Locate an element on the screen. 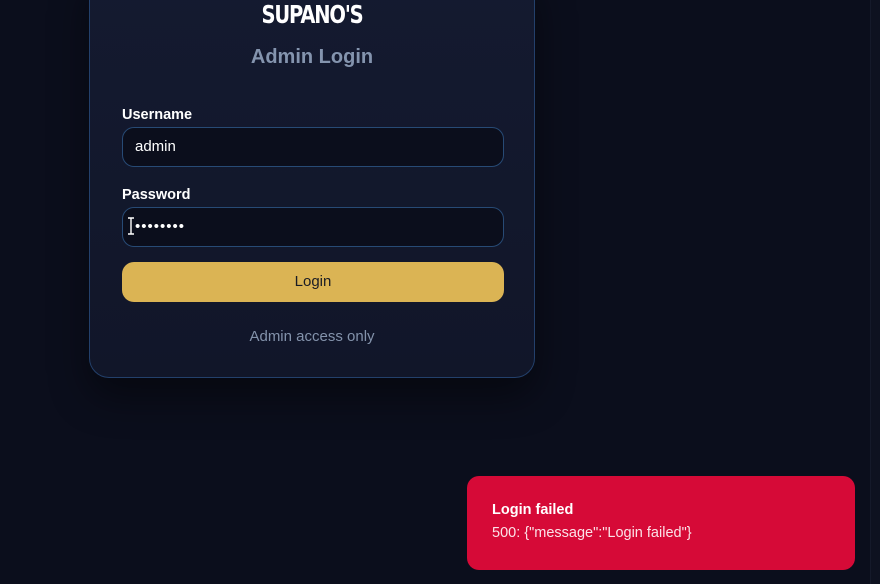 This screenshot has height=584, width=880. toast-title: Login failed is located at coordinates (533, 510).